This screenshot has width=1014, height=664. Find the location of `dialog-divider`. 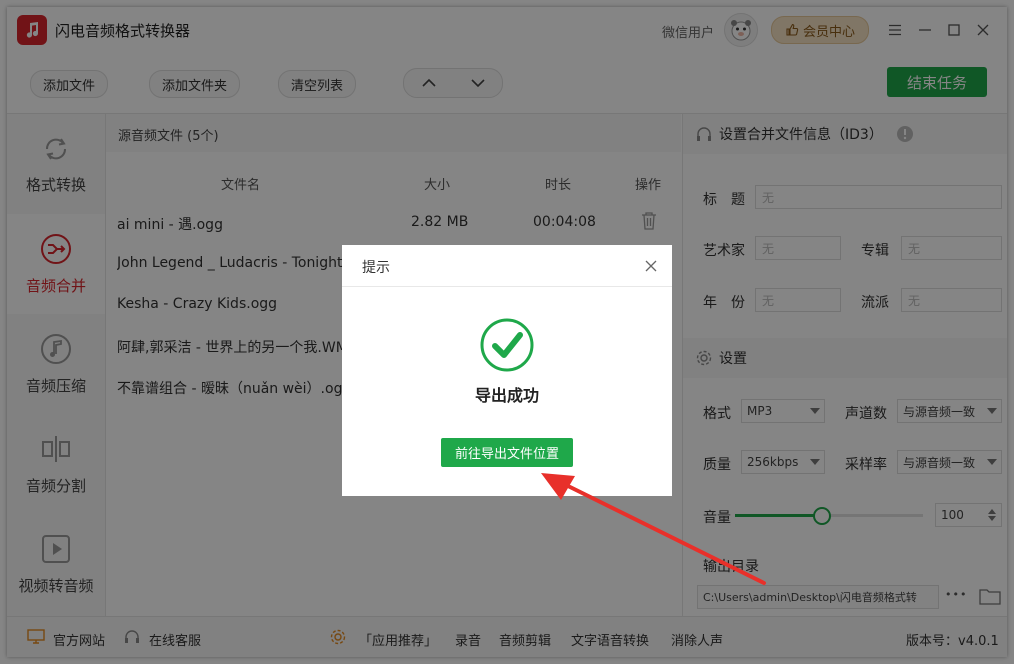

dialog-divider is located at coordinates (507, 286).